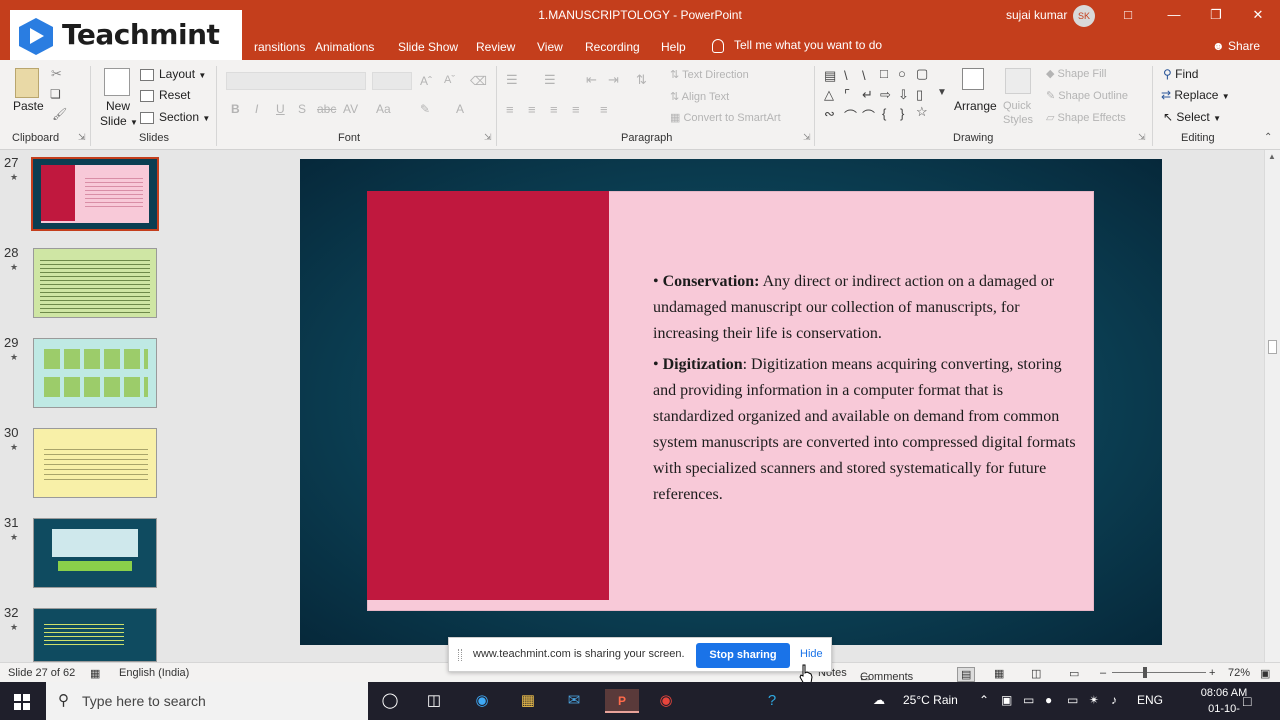 The width and height of the screenshot is (1280, 720). Describe the element at coordinates (1114, 700) in the screenshot. I see `volume-icon: ♪` at that location.